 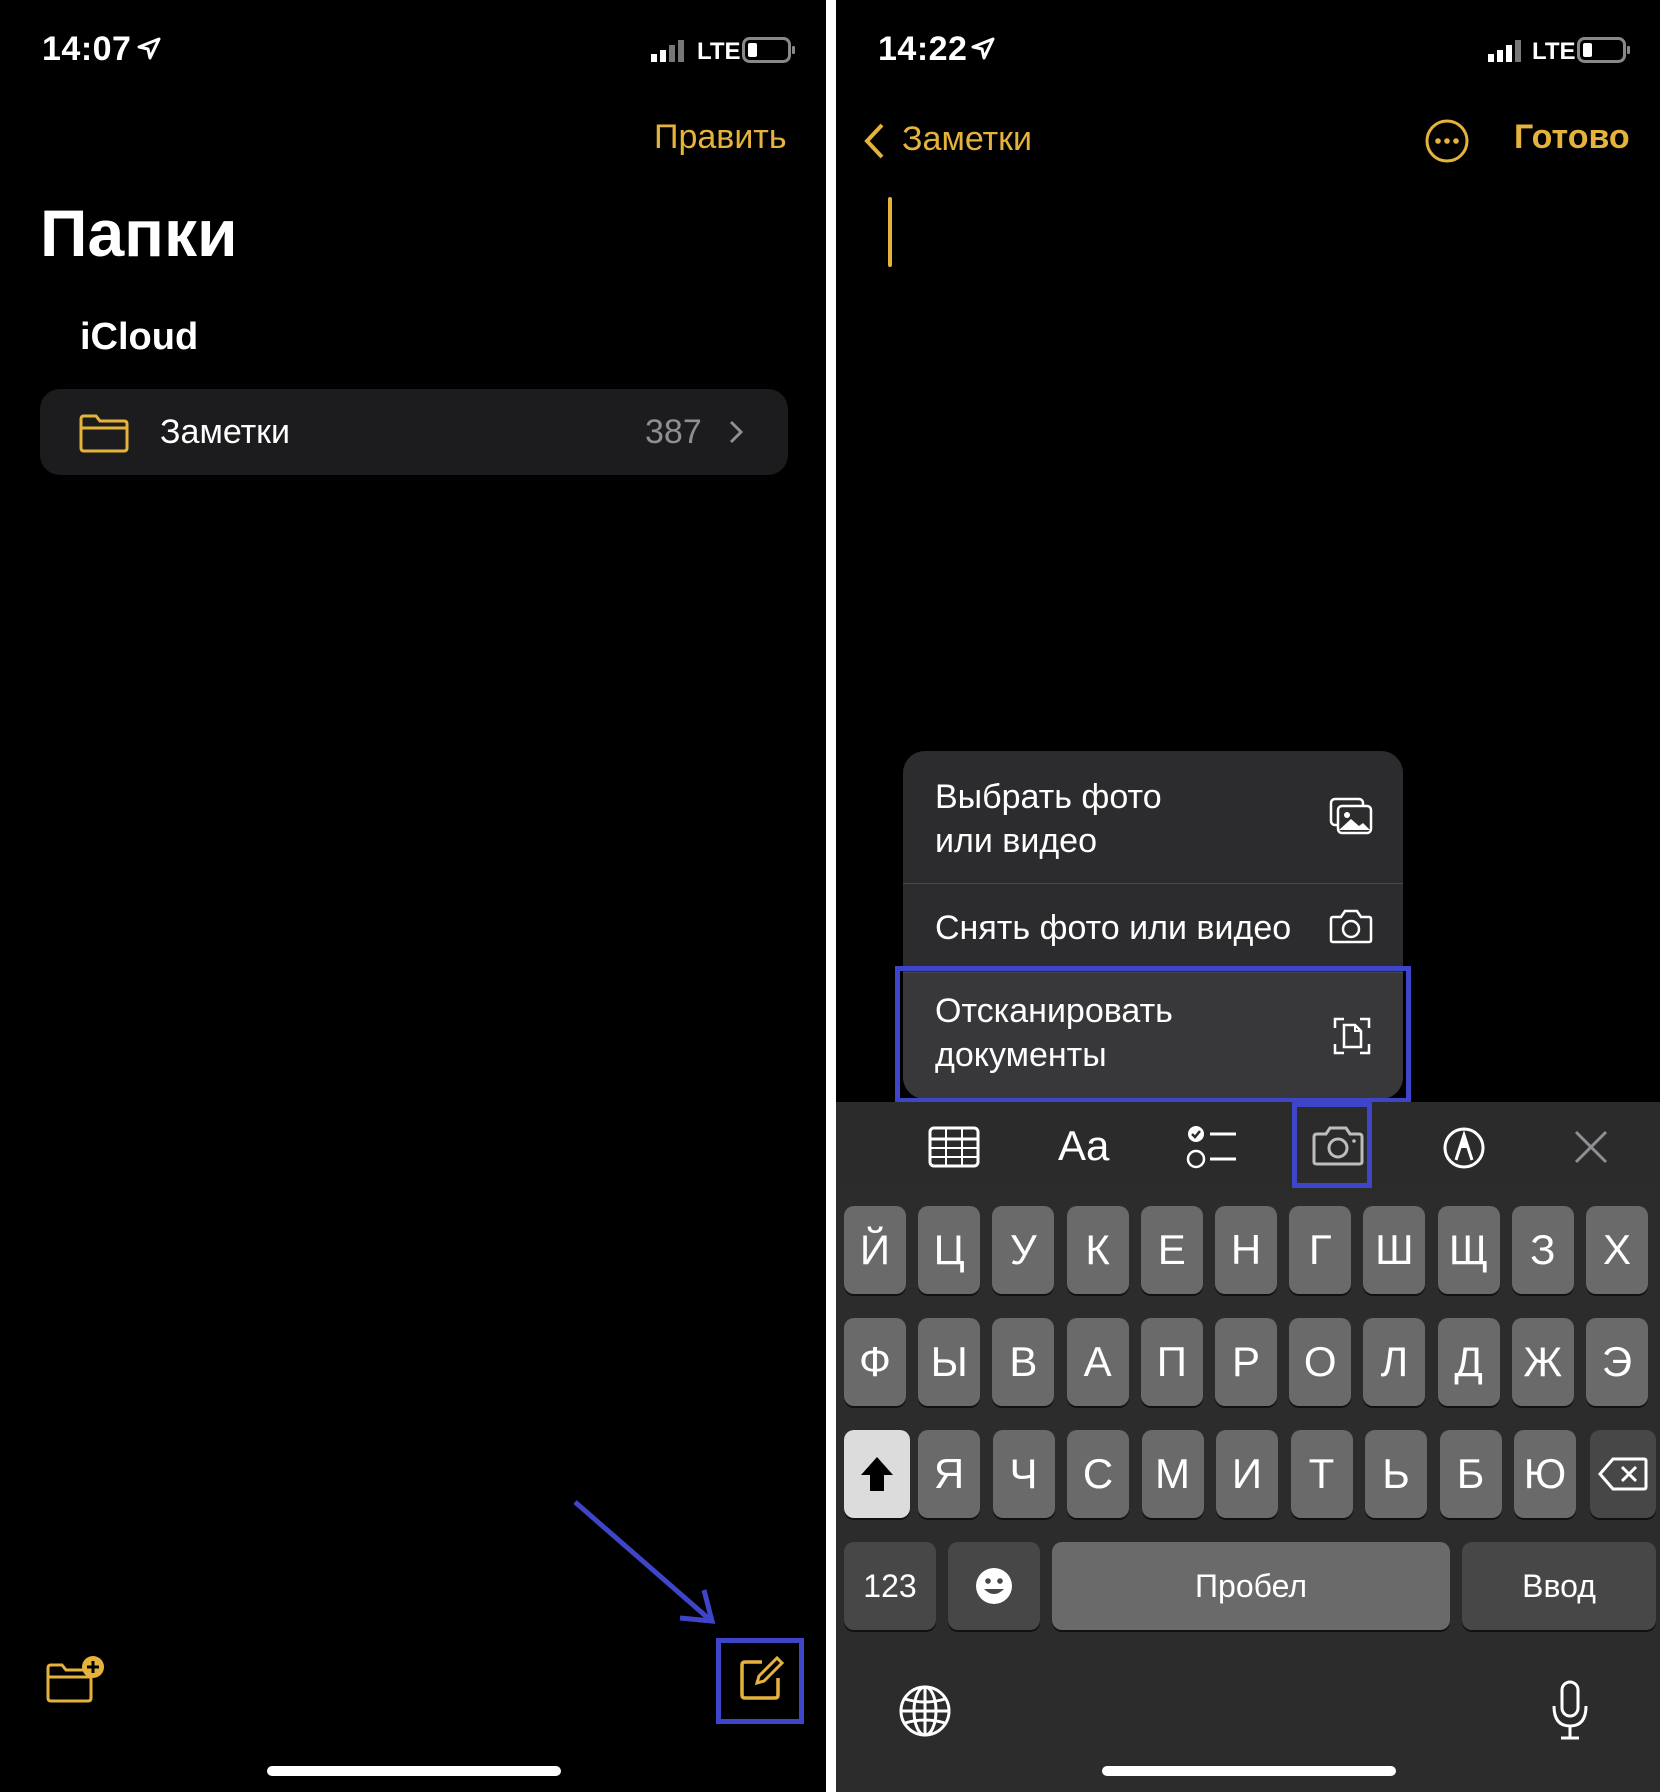 What do you see at coordinates (104, 433) in the screenshot?
I see `folder-icon` at bounding box center [104, 433].